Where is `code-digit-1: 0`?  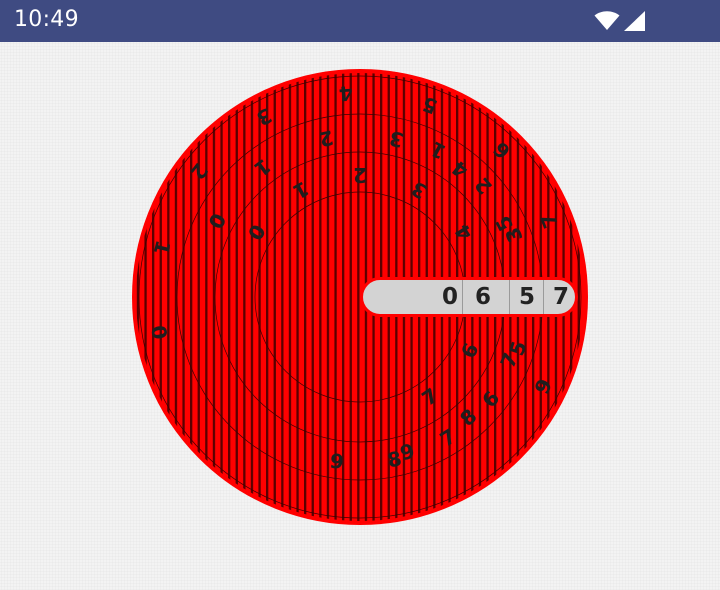
code-digit-1: 0 is located at coordinates (449, 297).